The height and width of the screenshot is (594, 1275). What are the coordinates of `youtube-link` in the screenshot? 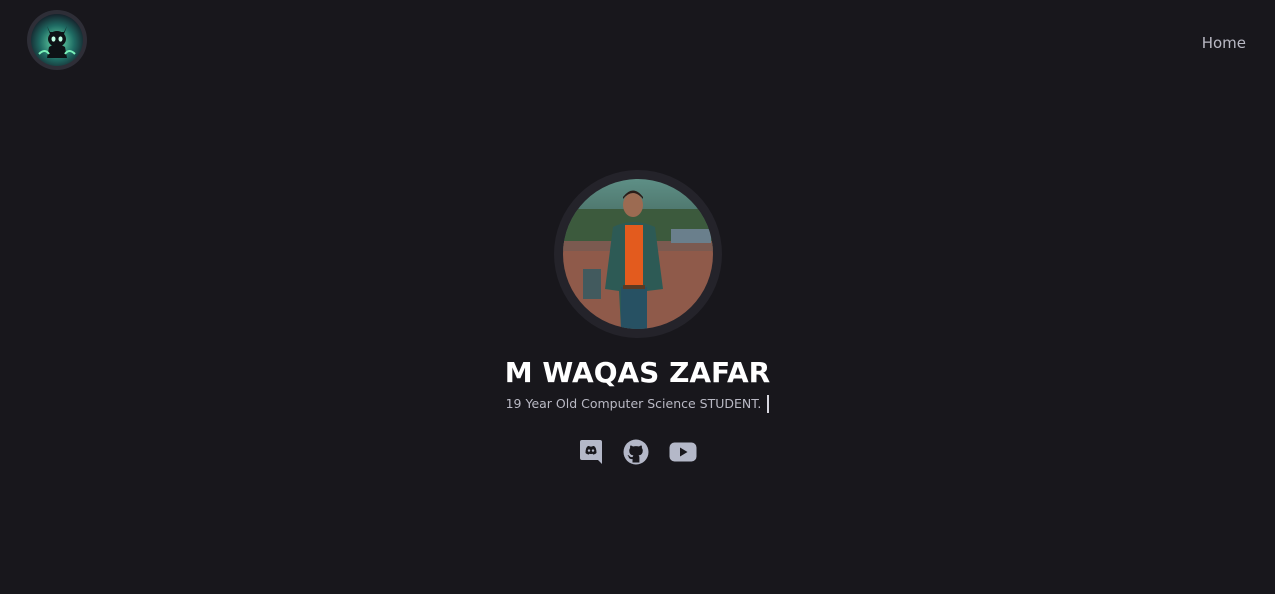 It's located at (683, 452).